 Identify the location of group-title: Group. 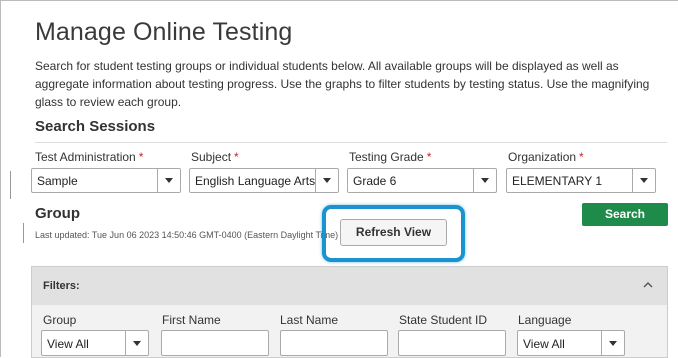
(57, 213).